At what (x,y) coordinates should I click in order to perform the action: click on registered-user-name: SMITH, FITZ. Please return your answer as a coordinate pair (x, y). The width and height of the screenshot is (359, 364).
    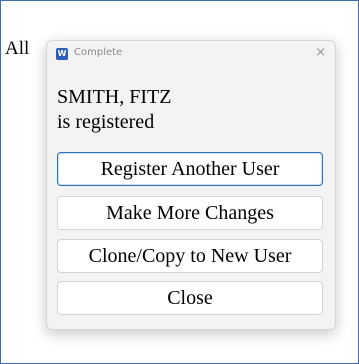
    Looking at the image, I should click on (114, 97).